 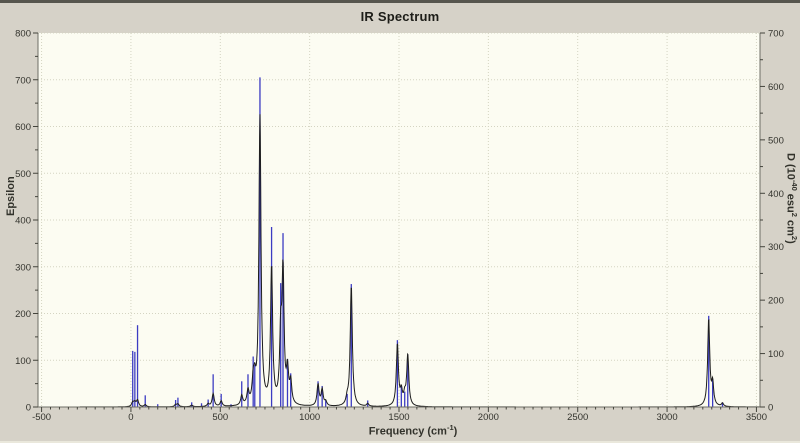 I want to click on x-tick-label: 500, so click(x=220, y=417).